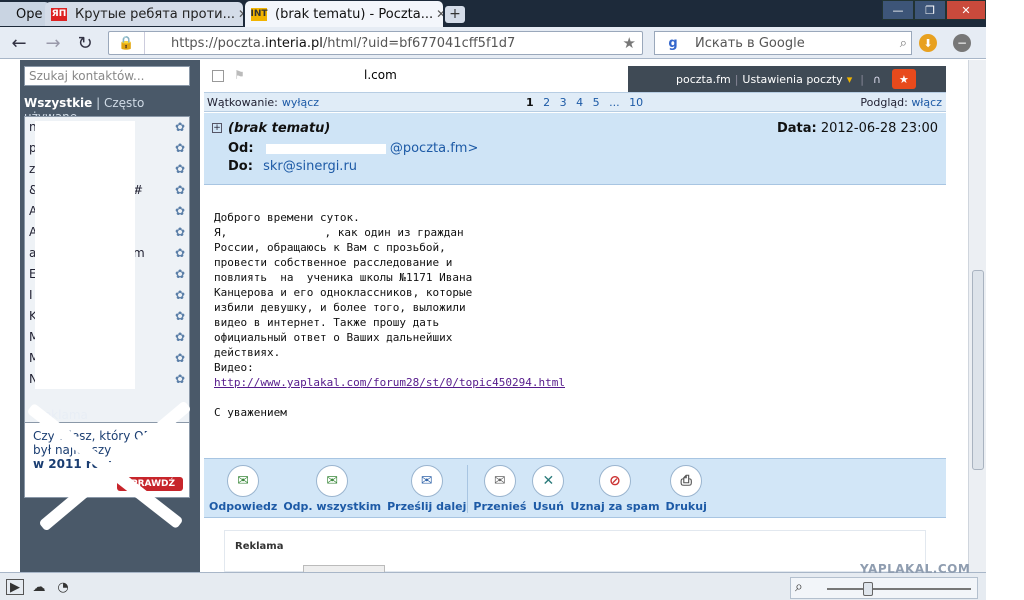 The image size is (1024, 600). What do you see at coordinates (614, 481) in the screenshot?
I see `spam-icon: ⊘` at bounding box center [614, 481].